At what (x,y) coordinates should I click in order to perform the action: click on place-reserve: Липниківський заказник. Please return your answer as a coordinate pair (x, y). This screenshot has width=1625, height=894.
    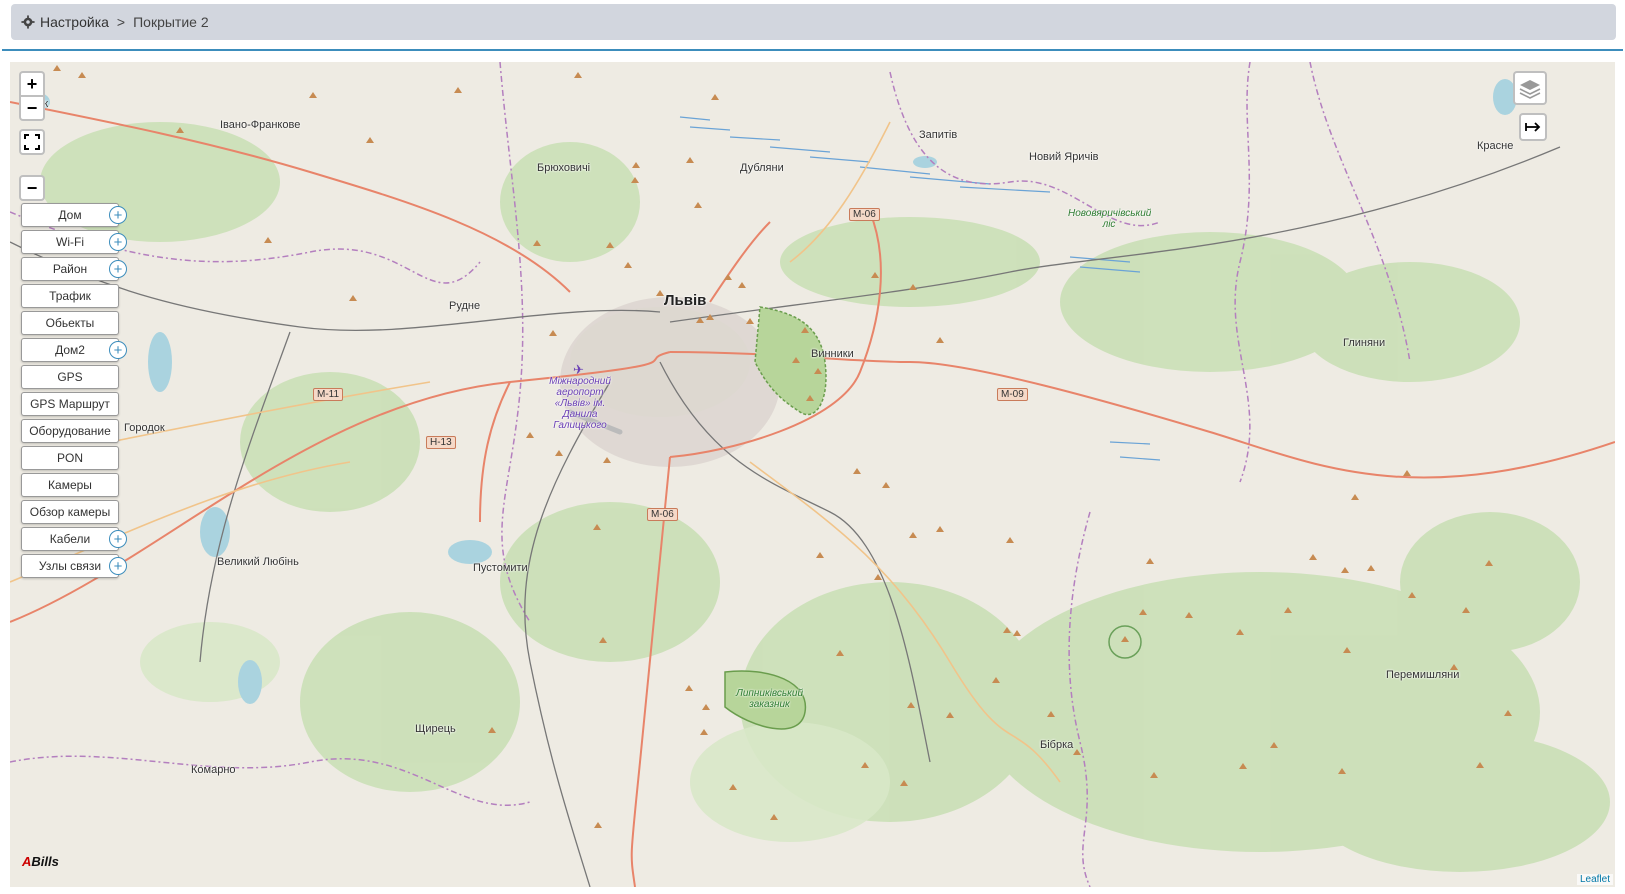
    Looking at the image, I should click on (769, 699).